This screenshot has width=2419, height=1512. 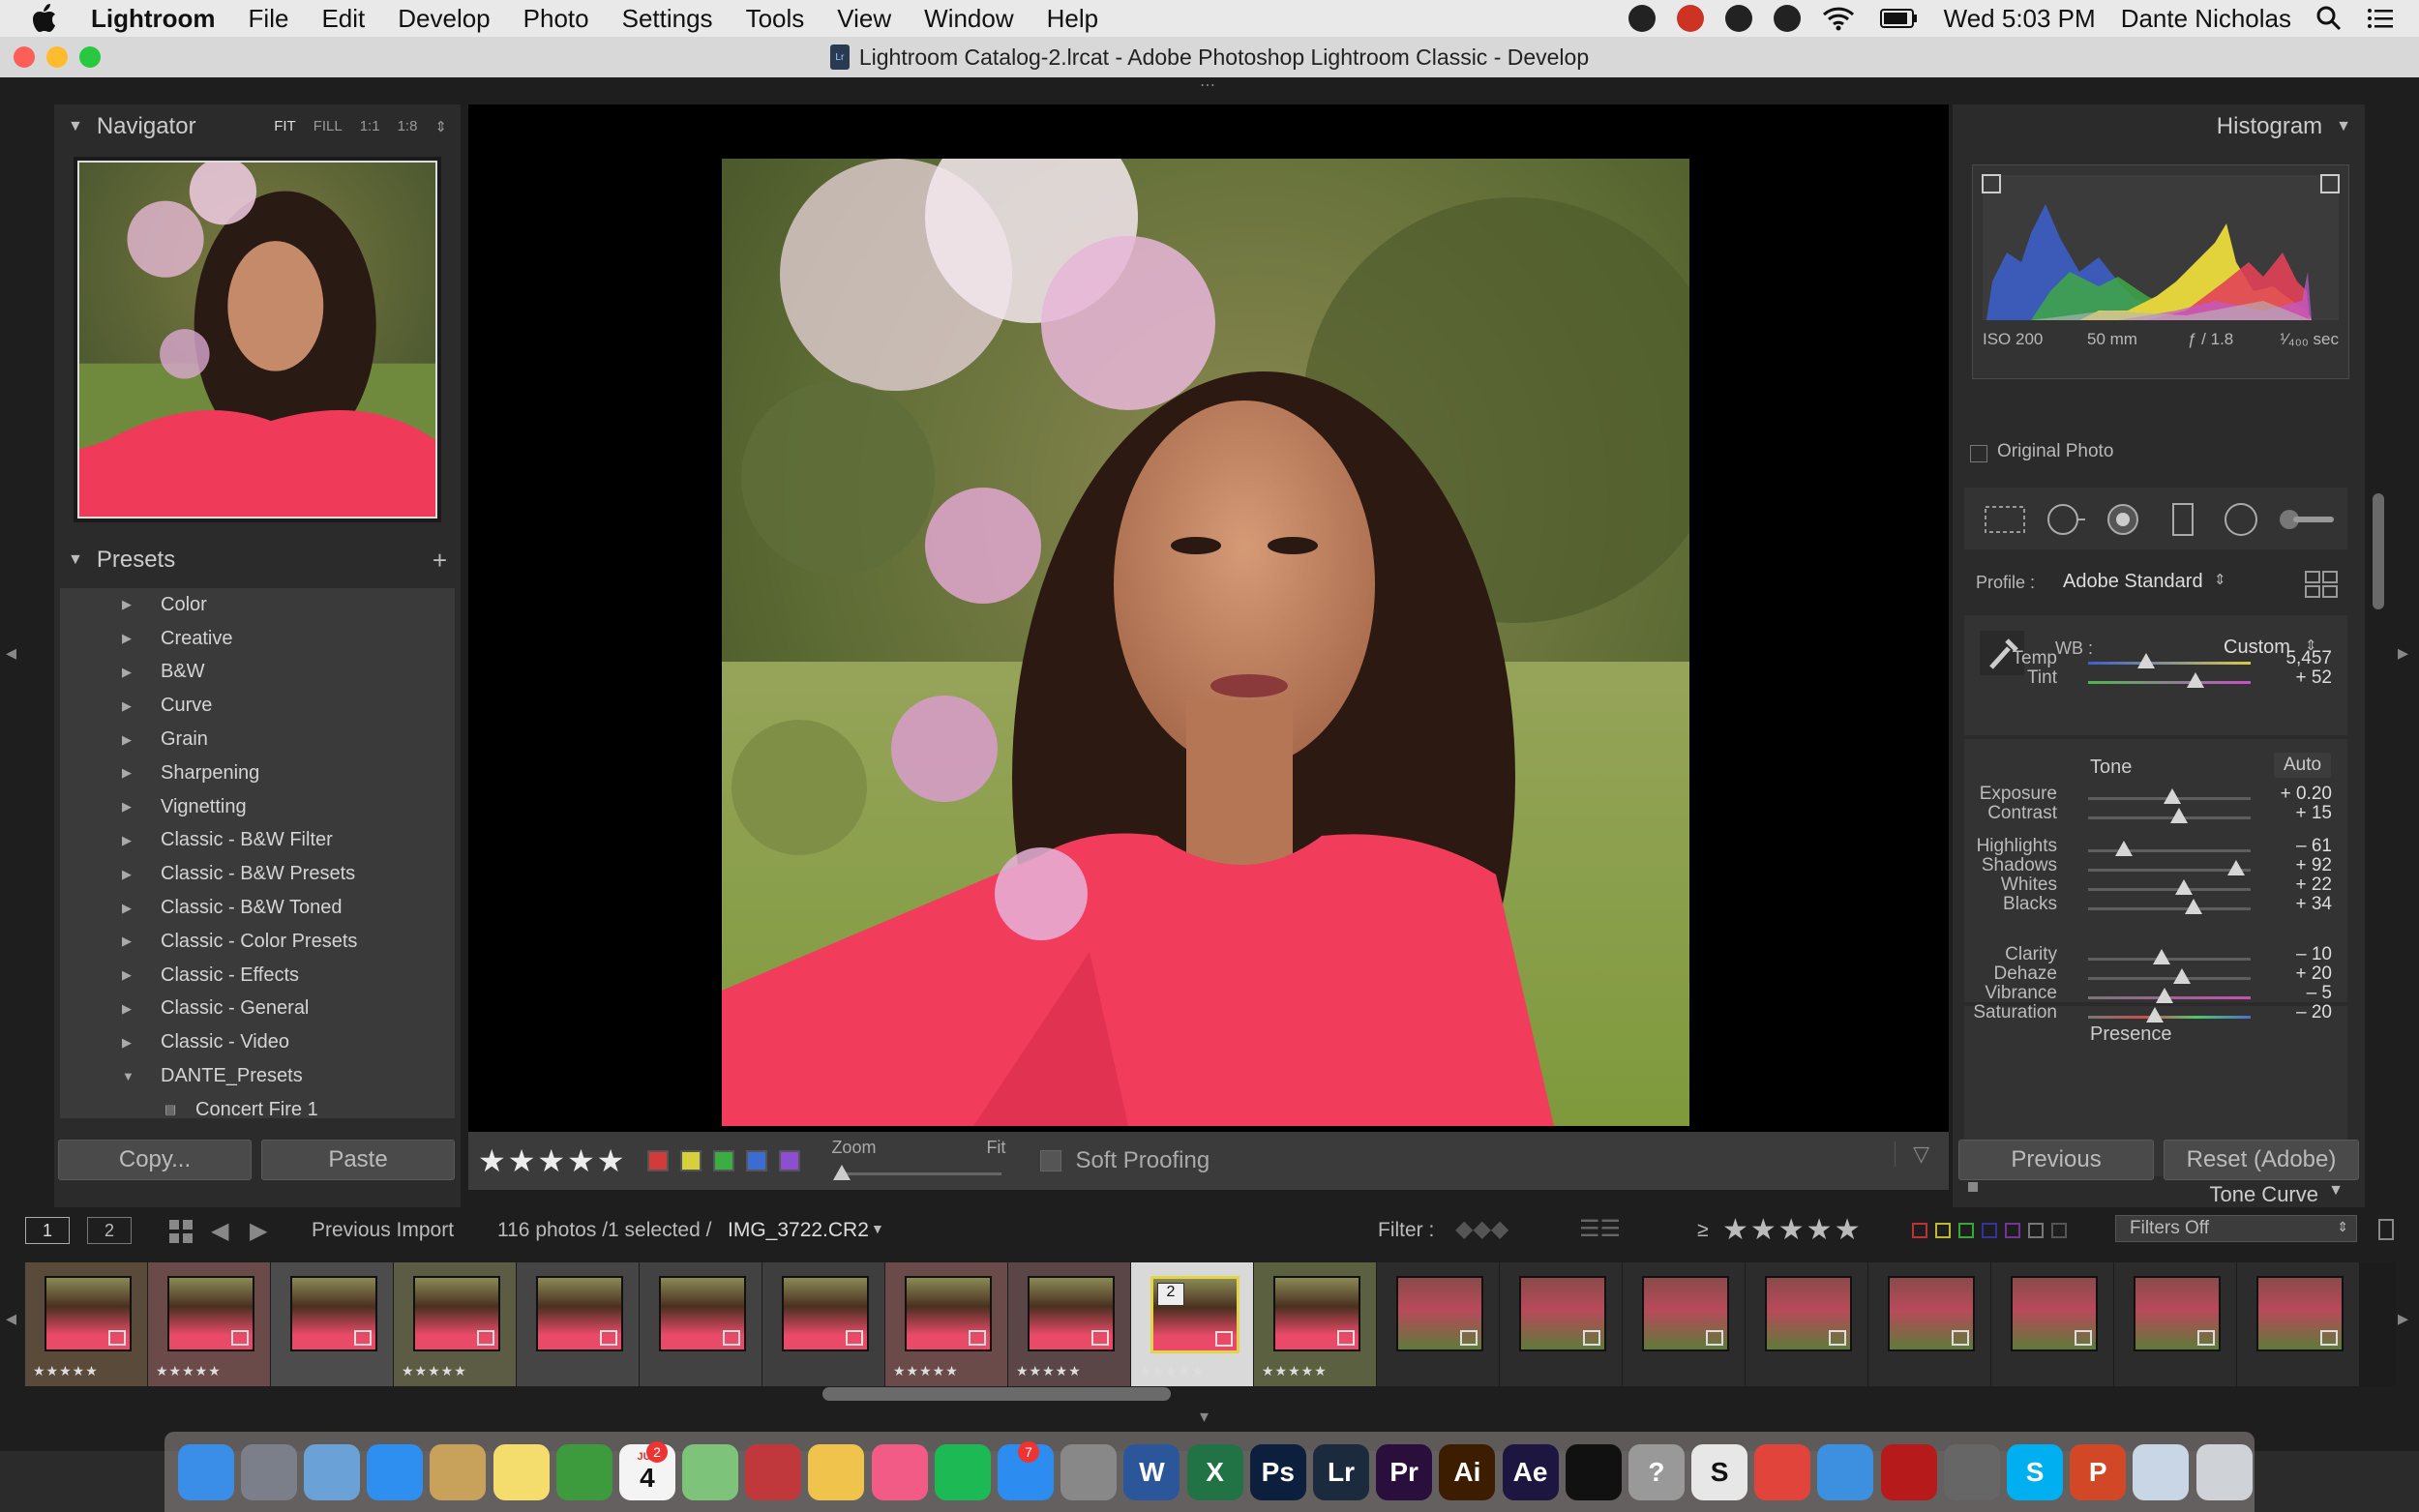 I want to click on slider-blacks: Blacks + 34, so click(x=2159, y=908).